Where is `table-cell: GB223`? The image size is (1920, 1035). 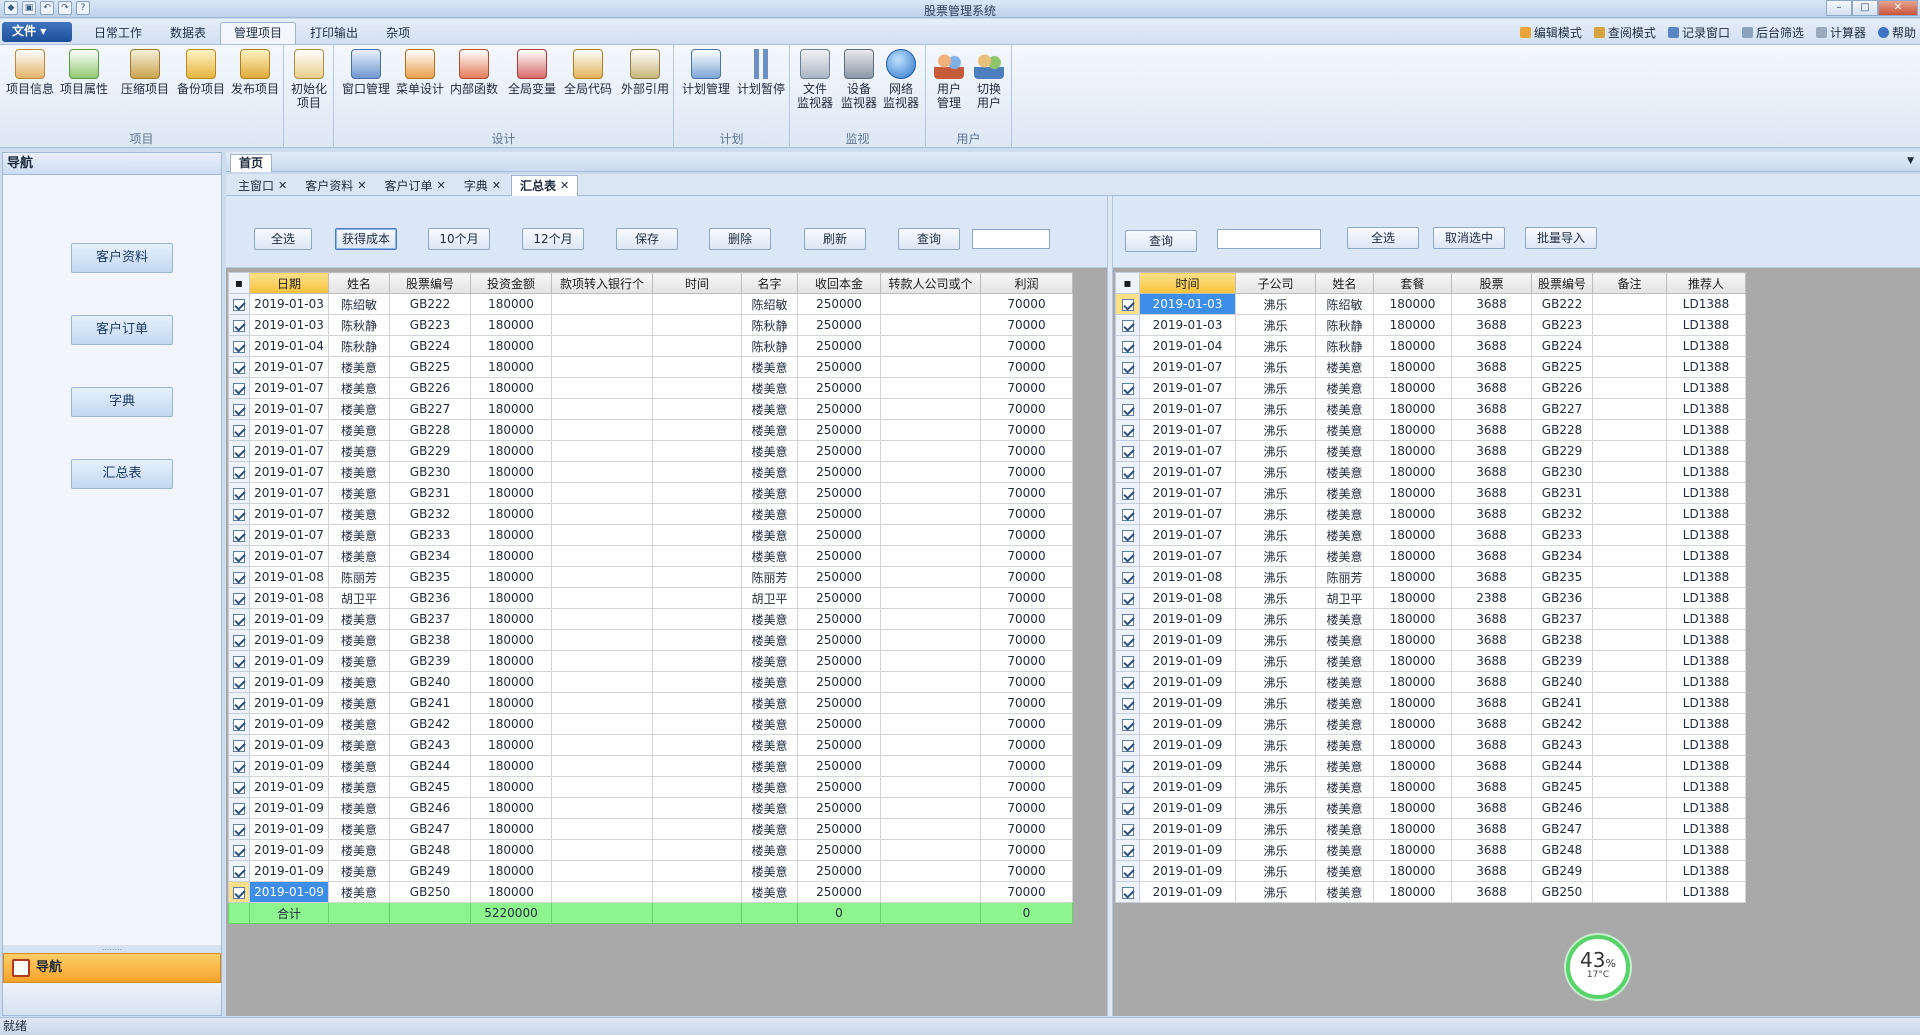 table-cell: GB223 is located at coordinates (430, 325).